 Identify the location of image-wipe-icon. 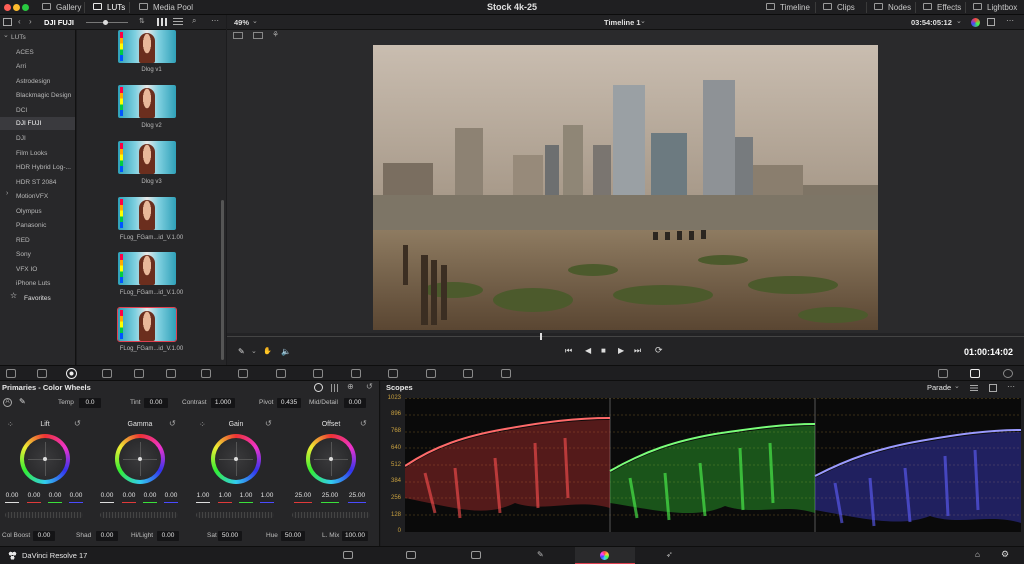
(238, 35).